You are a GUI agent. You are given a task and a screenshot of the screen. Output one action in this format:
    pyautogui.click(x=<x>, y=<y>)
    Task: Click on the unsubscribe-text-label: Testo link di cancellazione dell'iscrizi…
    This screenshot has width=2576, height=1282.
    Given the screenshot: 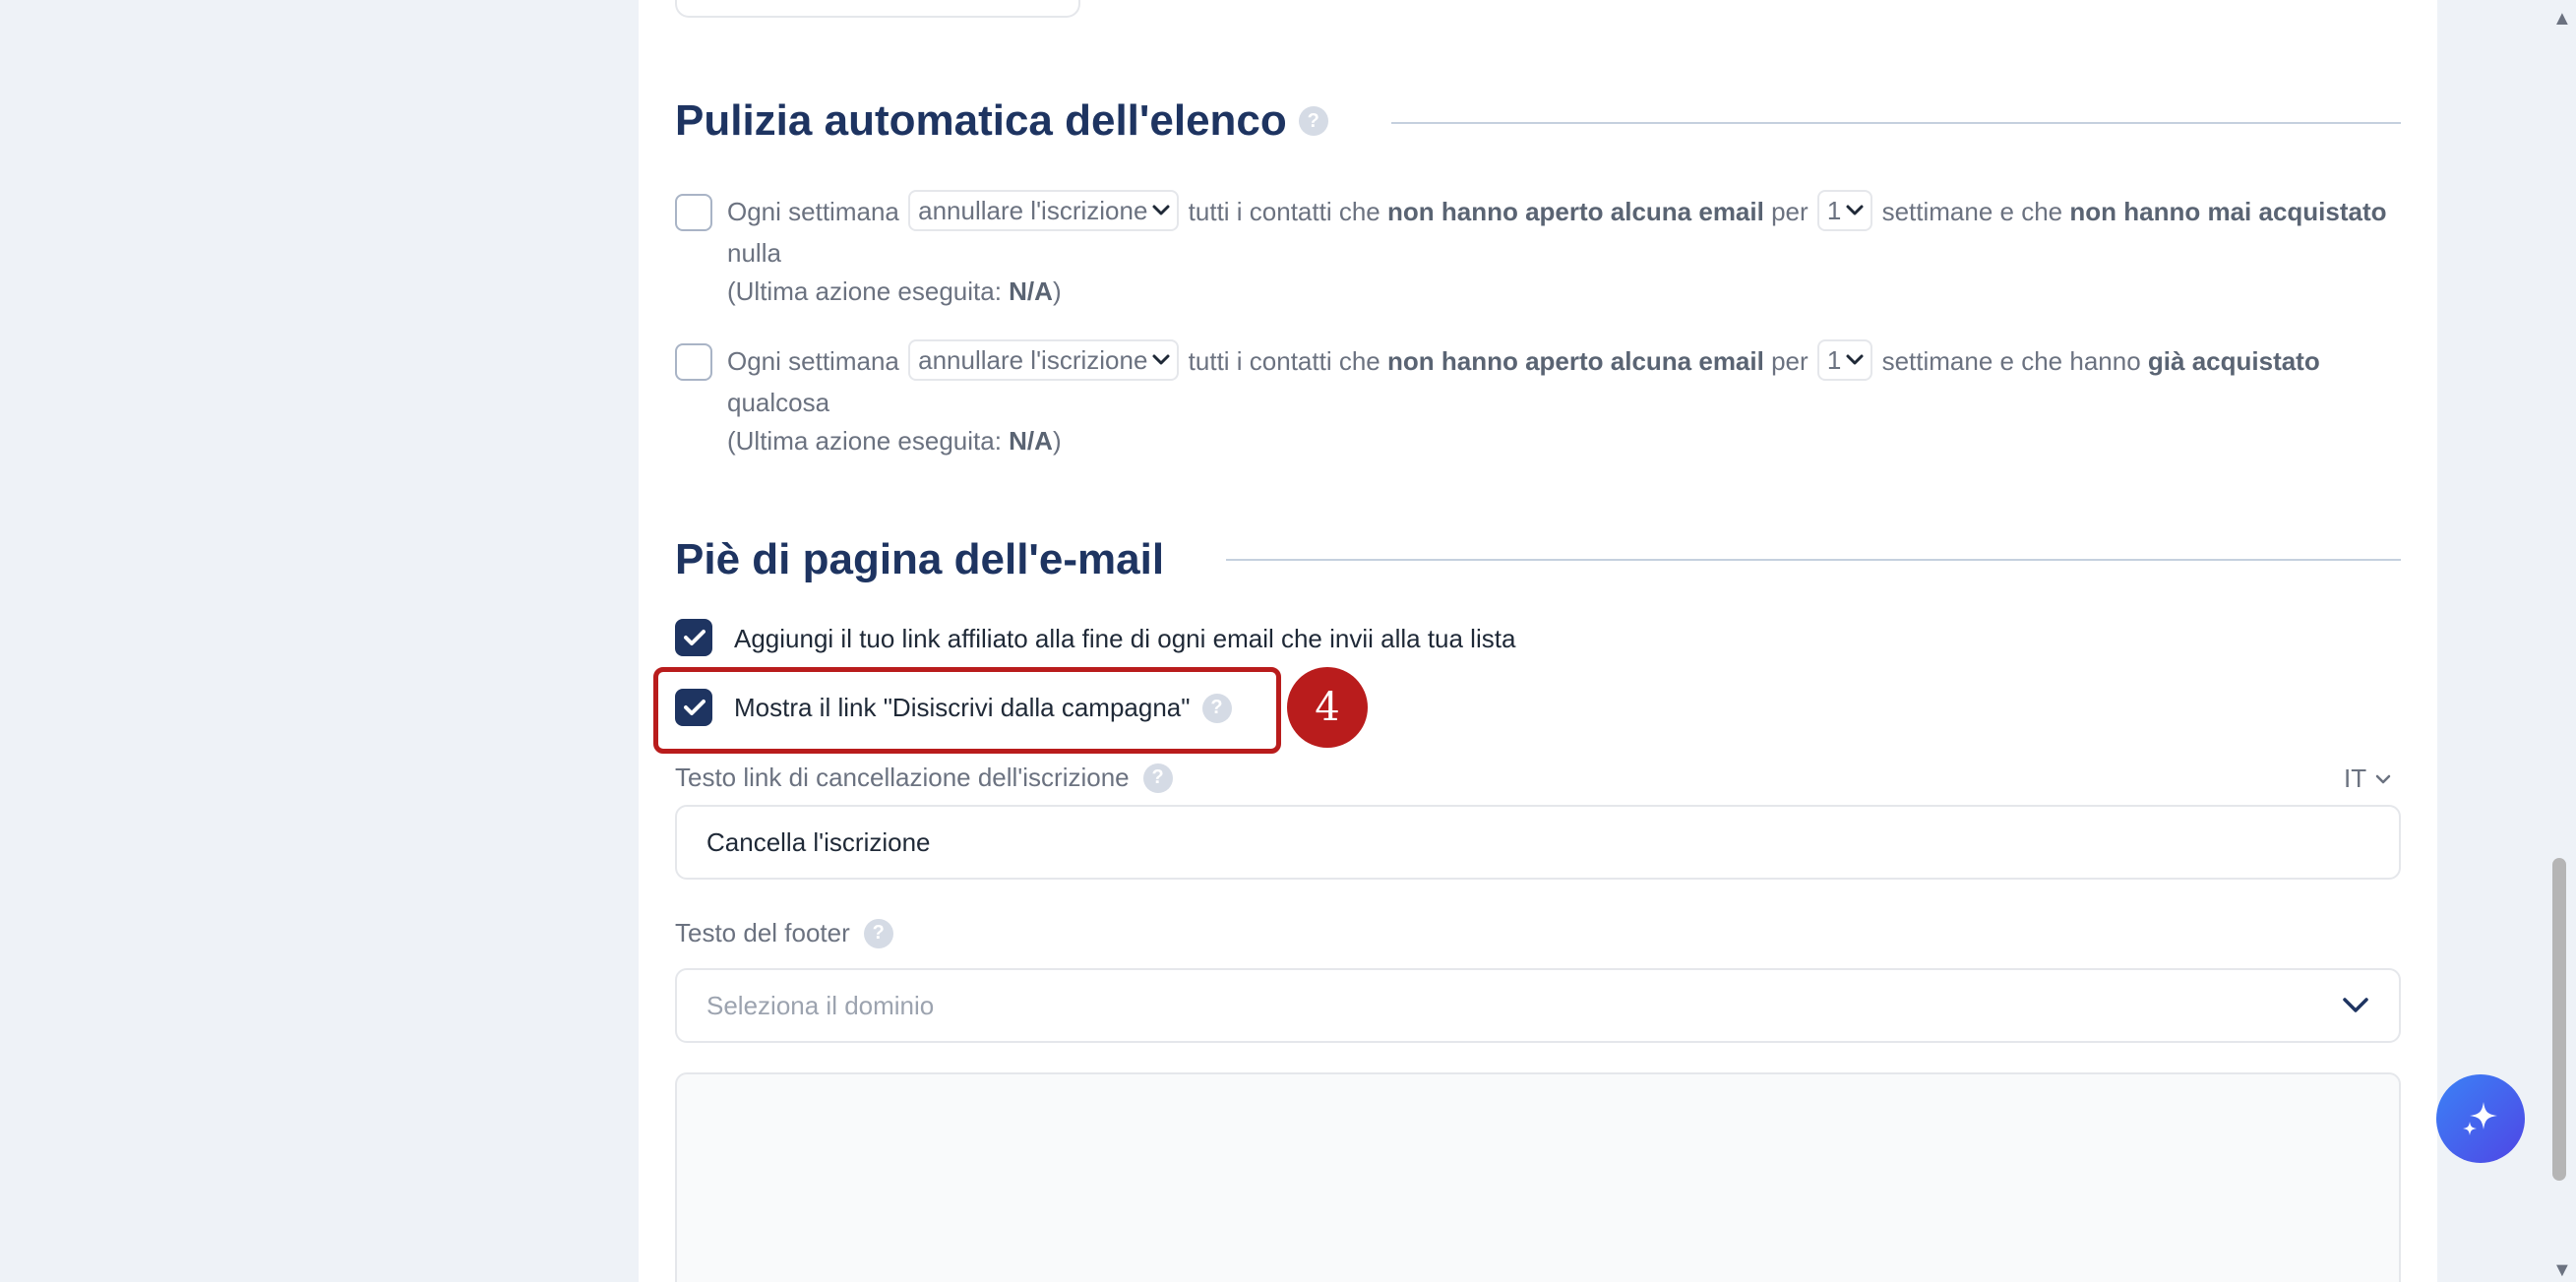 What is the action you would take?
    pyautogui.click(x=924, y=778)
    